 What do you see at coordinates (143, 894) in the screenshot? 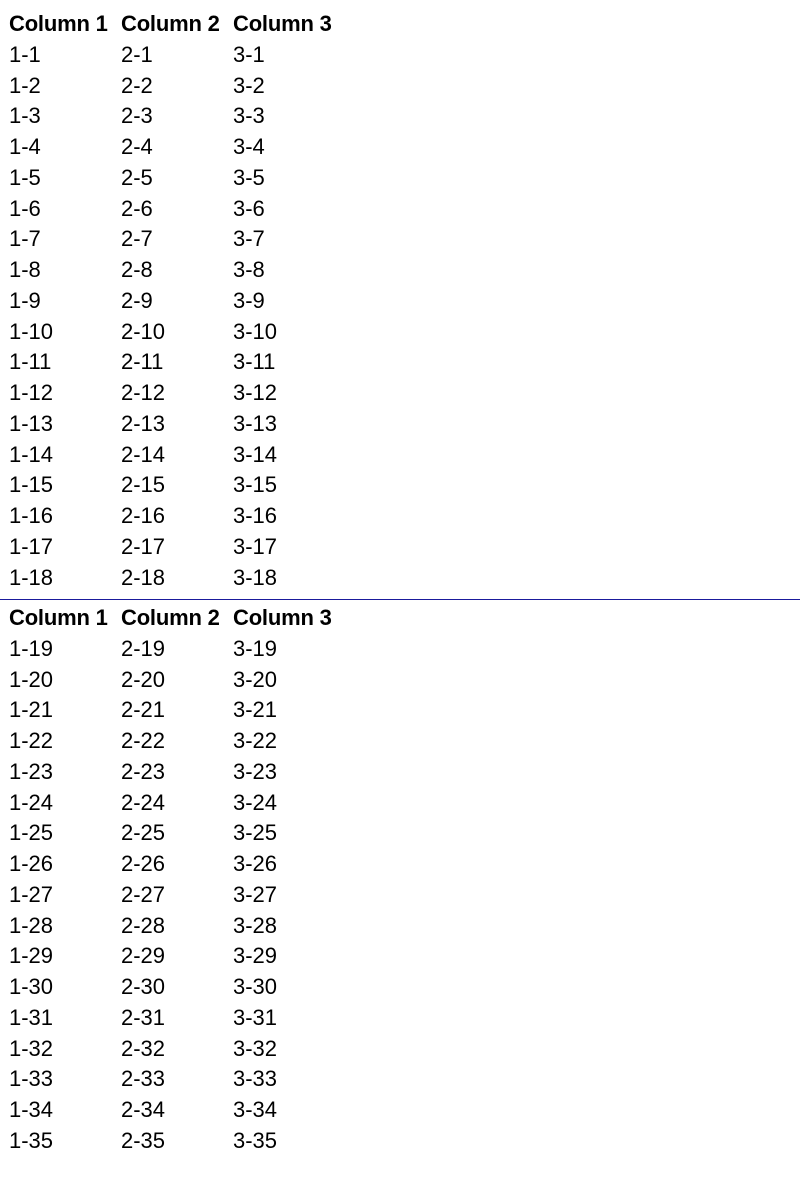
I see `table-cell-col-2: 2-27` at bounding box center [143, 894].